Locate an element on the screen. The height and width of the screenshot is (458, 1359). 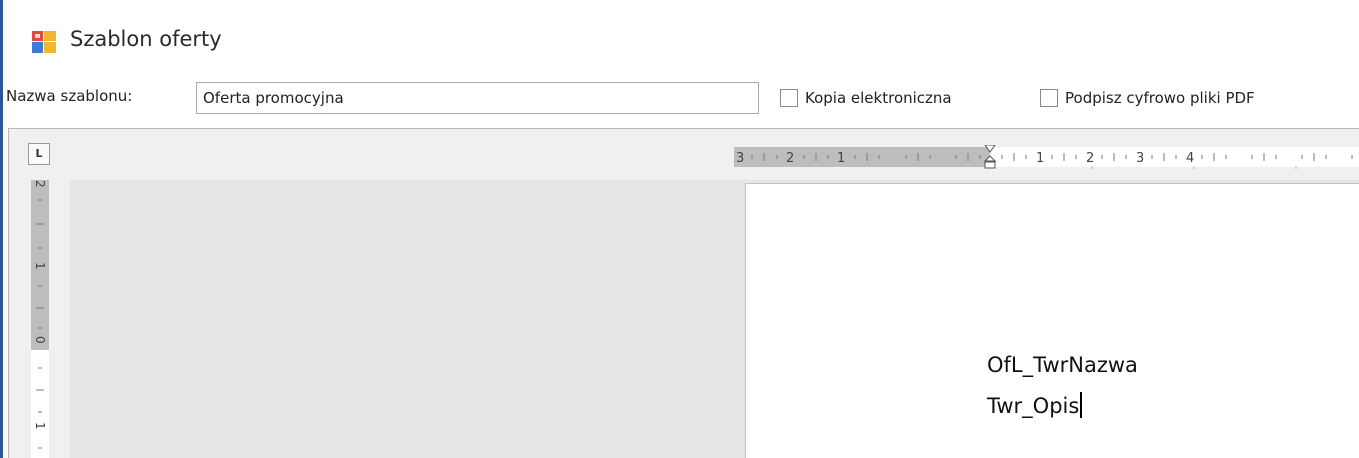
template-form-icon is located at coordinates (44, 42).